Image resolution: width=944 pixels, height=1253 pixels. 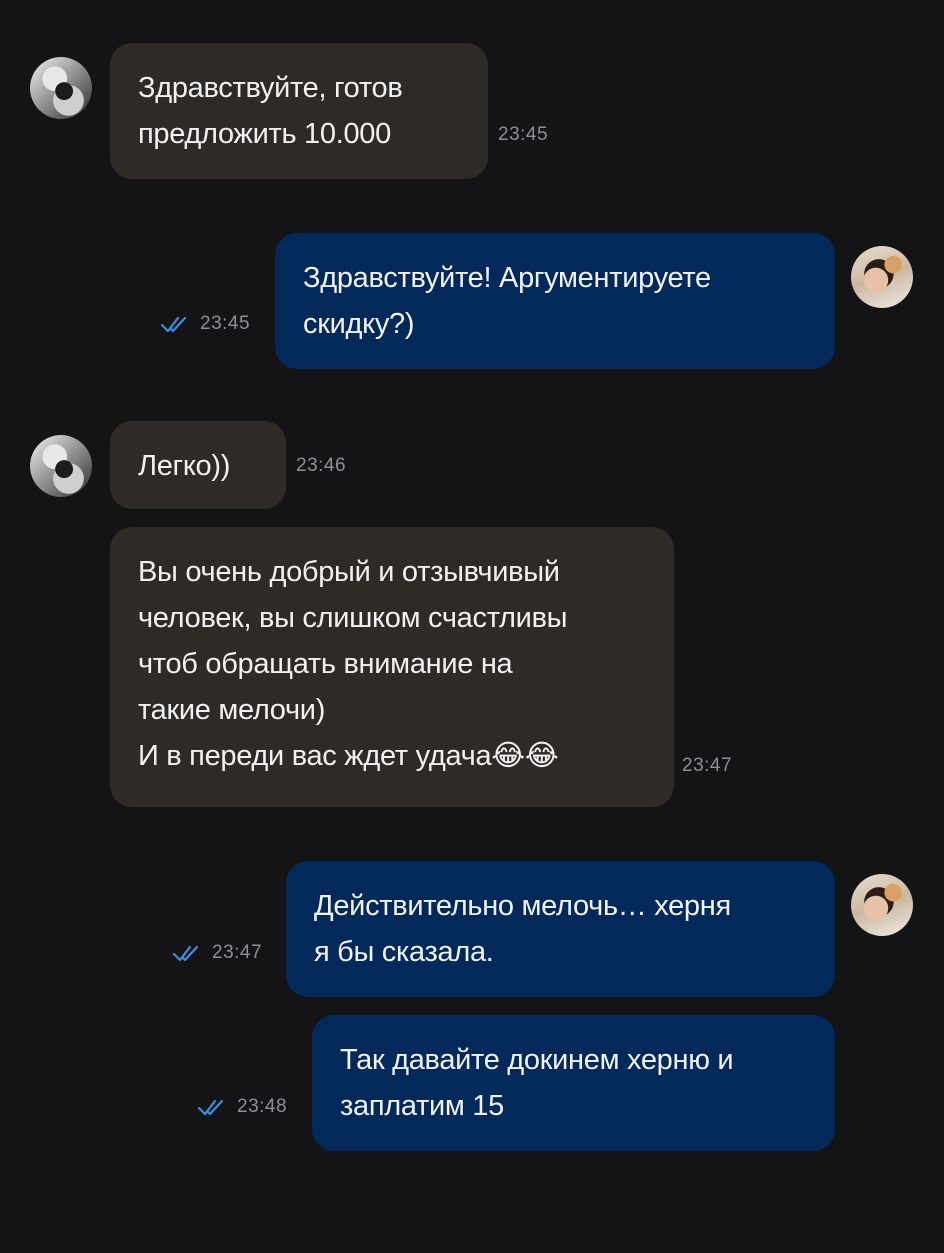 What do you see at coordinates (262, 1106) in the screenshot?
I see `message-timestamp: 23:48` at bounding box center [262, 1106].